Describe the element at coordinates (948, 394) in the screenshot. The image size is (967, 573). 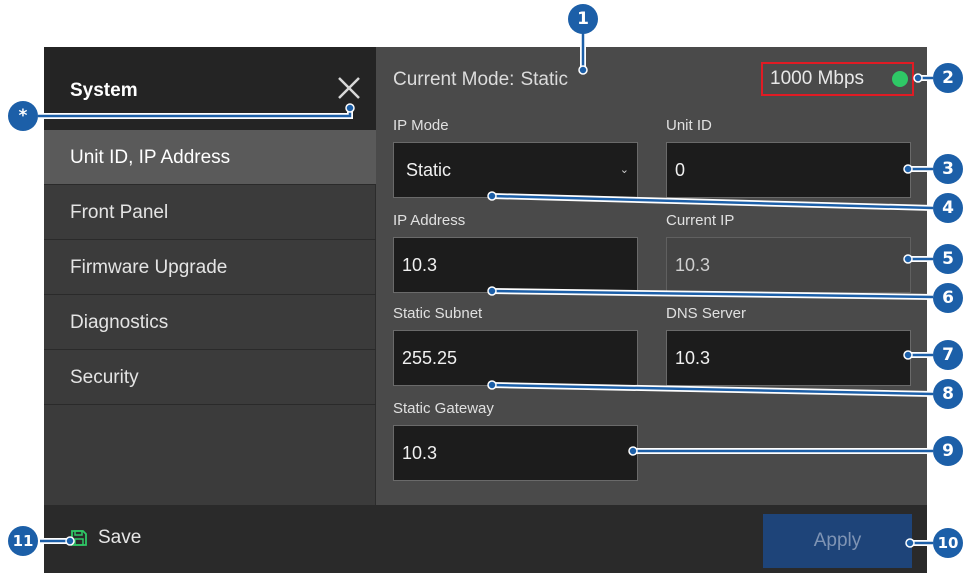
I see `callout-8: 8` at that location.